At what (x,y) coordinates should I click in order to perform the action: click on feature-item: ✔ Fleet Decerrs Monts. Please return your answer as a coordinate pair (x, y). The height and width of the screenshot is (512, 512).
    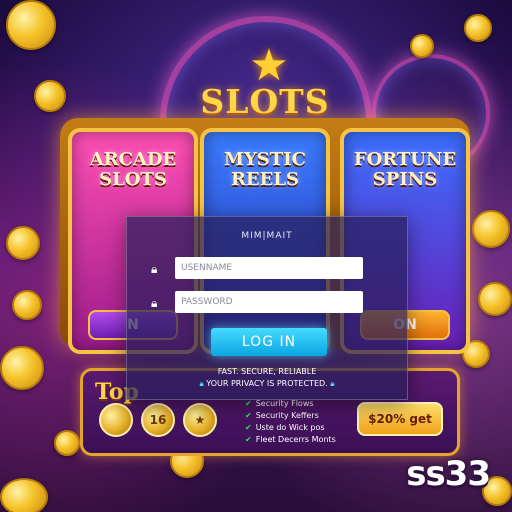
    Looking at the image, I should click on (290, 439).